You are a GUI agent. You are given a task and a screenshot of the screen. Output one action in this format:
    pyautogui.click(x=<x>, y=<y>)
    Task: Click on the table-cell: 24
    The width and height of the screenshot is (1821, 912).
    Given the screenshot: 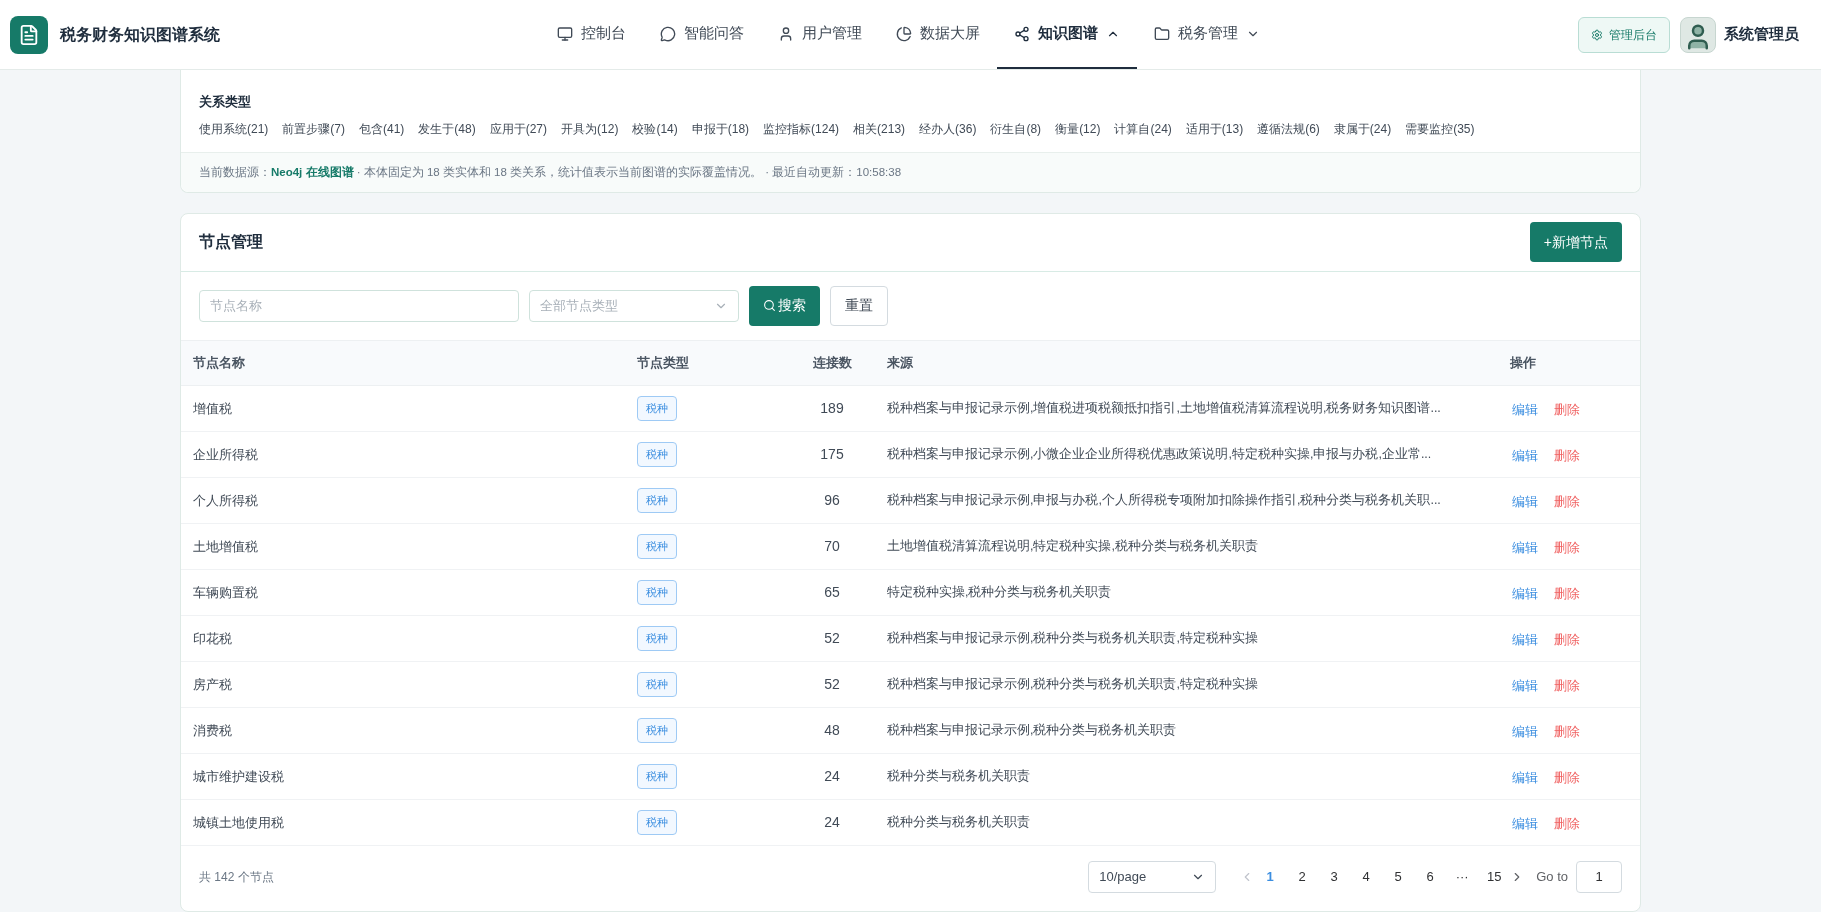 What is the action you would take?
    pyautogui.click(x=832, y=776)
    